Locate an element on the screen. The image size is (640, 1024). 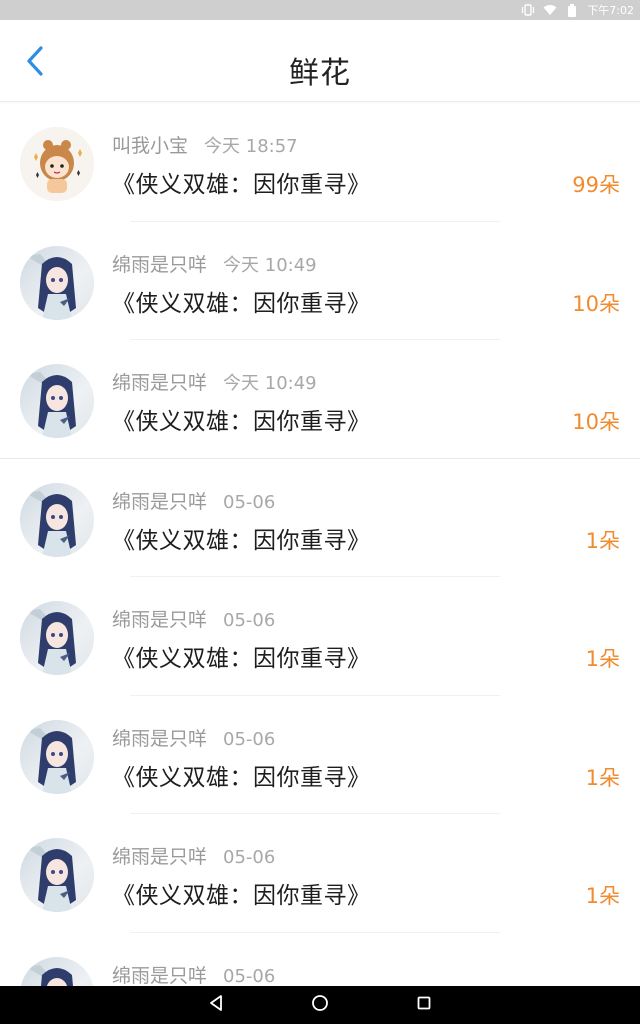
flower-count: 99朵 is located at coordinates (596, 185).